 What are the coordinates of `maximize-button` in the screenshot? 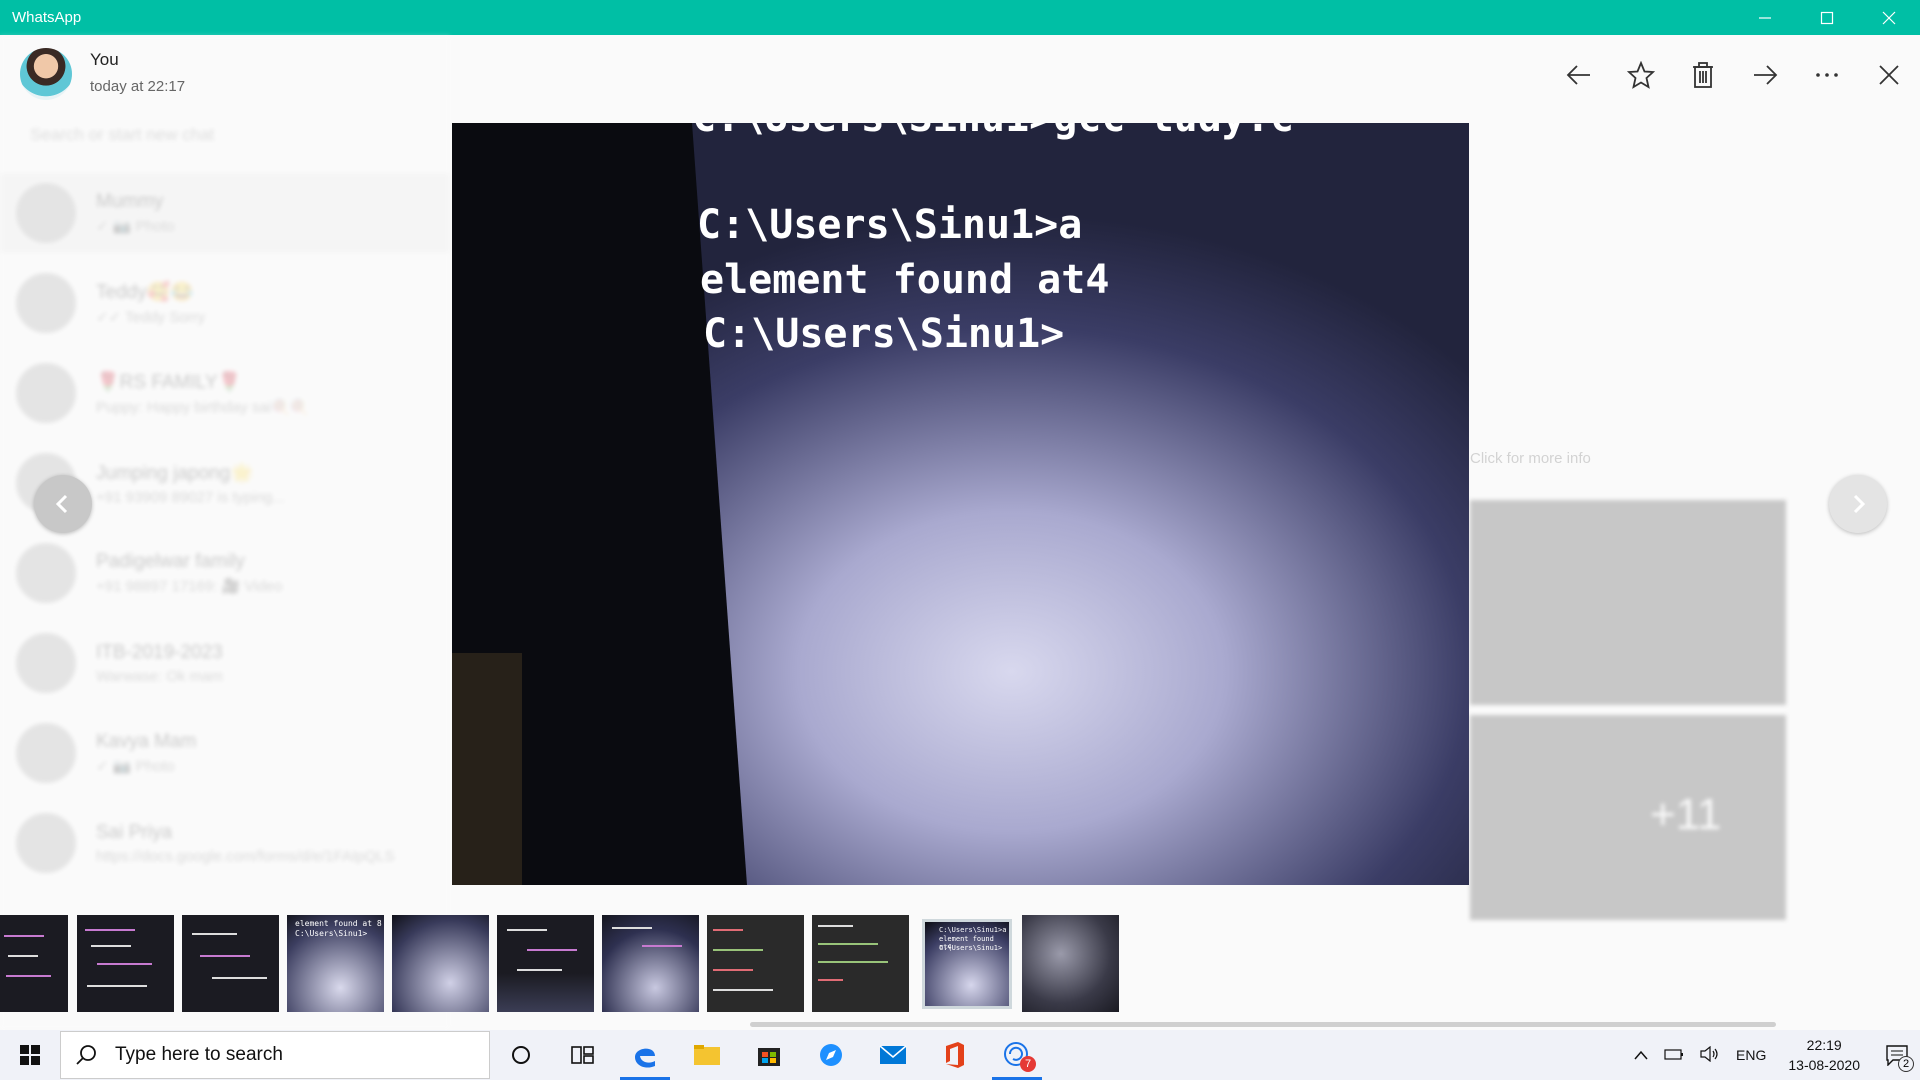 It's located at (1827, 17).